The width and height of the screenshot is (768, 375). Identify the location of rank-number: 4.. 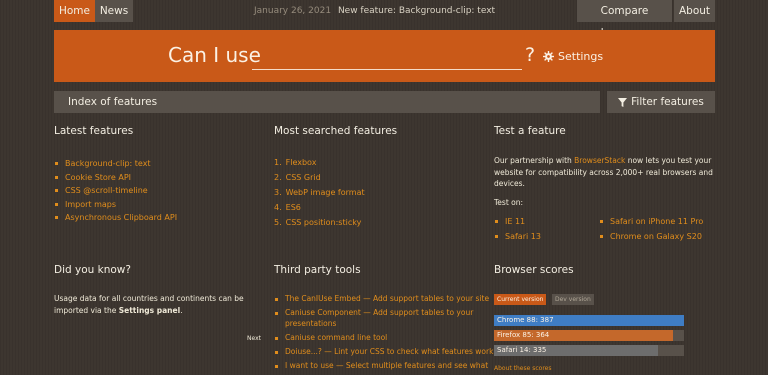
(278, 207).